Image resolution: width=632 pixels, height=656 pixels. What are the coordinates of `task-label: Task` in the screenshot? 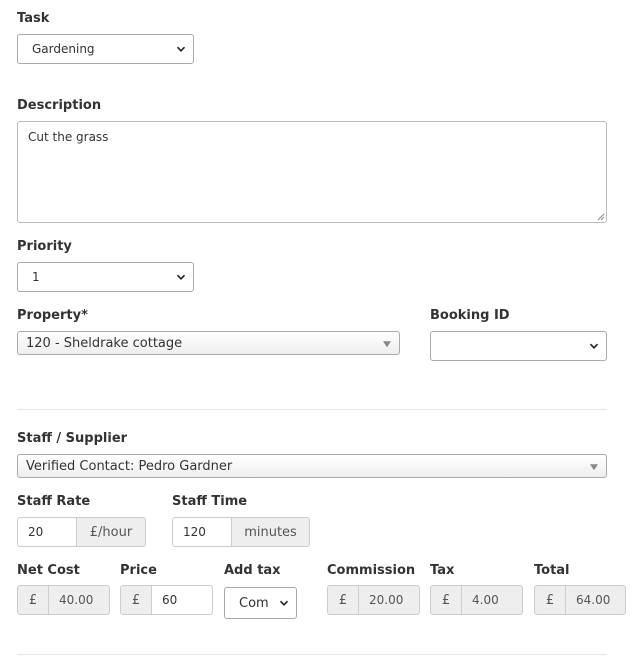 It's located at (33, 18).